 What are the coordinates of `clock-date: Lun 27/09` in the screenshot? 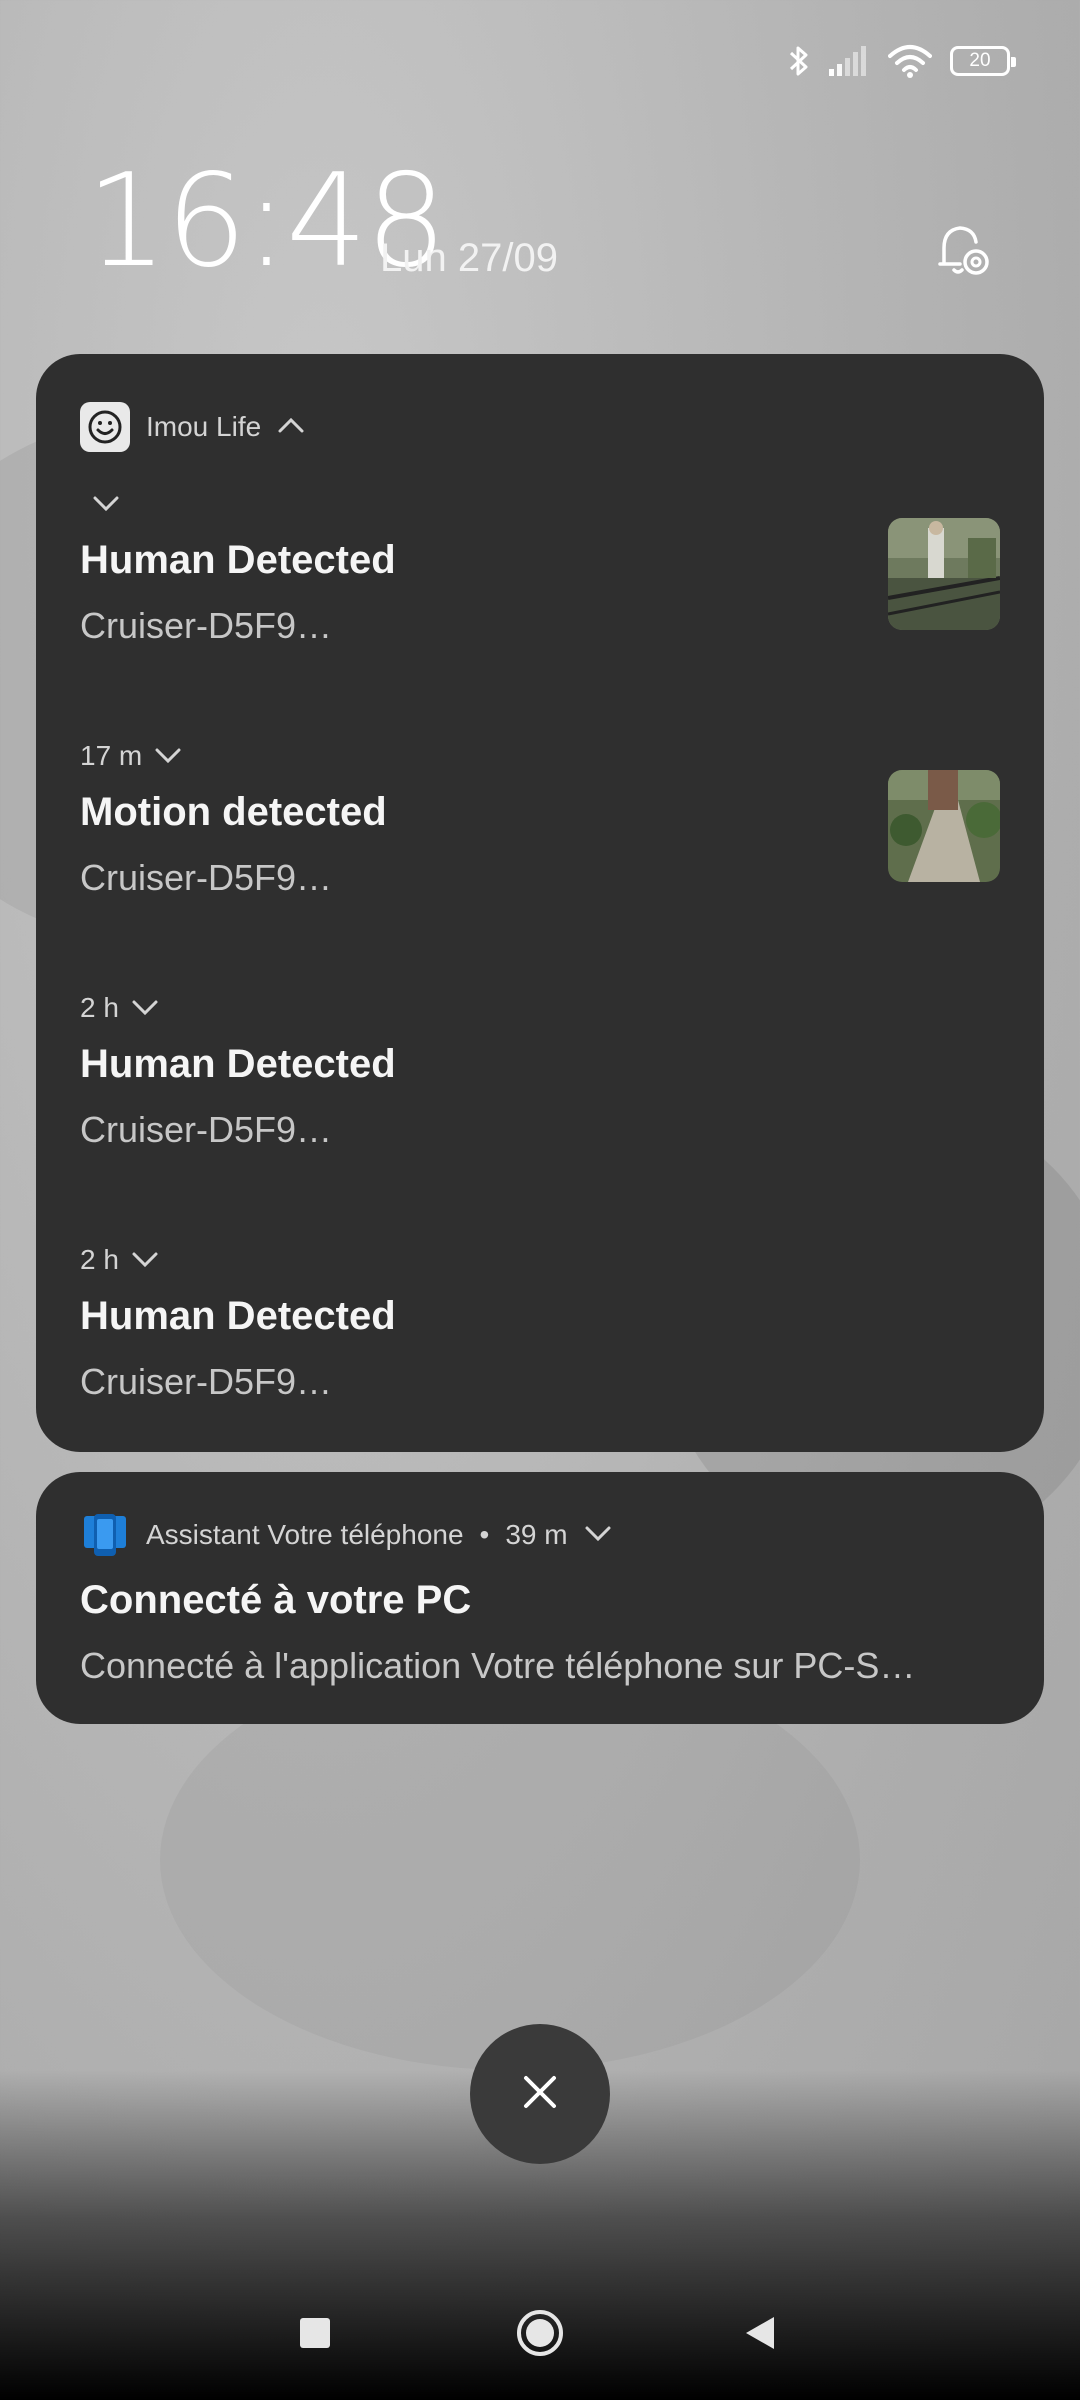 It's located at (469, 258).